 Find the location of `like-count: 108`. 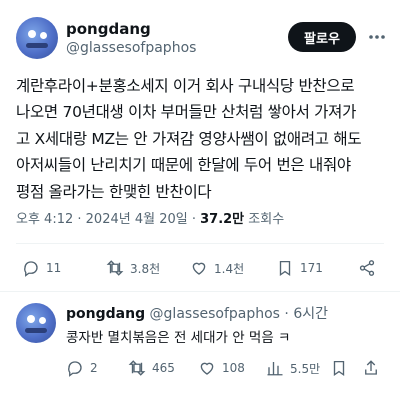

like-count: 108 is located at coordinates (233, 368).